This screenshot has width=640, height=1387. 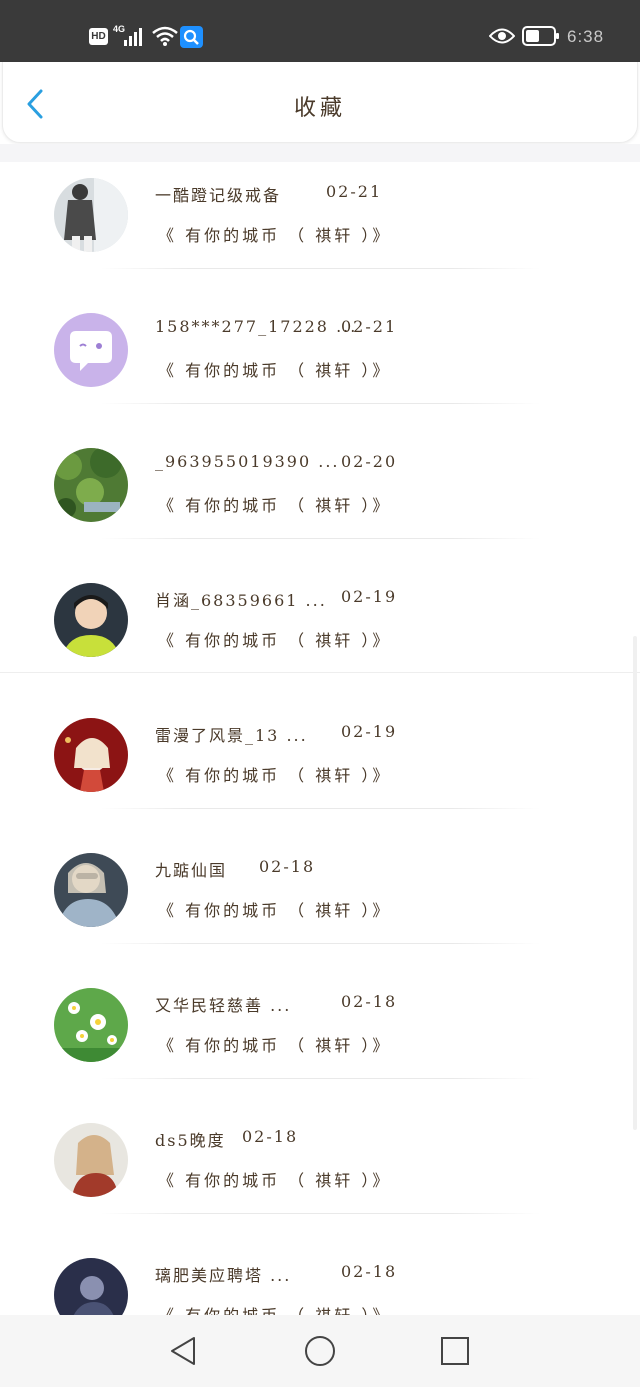 I want to click on list-item: 又华民轻慈善 ... 02-18 《 有你的城币 （ 祺轩 ）》, so click(x=320, y=1039).